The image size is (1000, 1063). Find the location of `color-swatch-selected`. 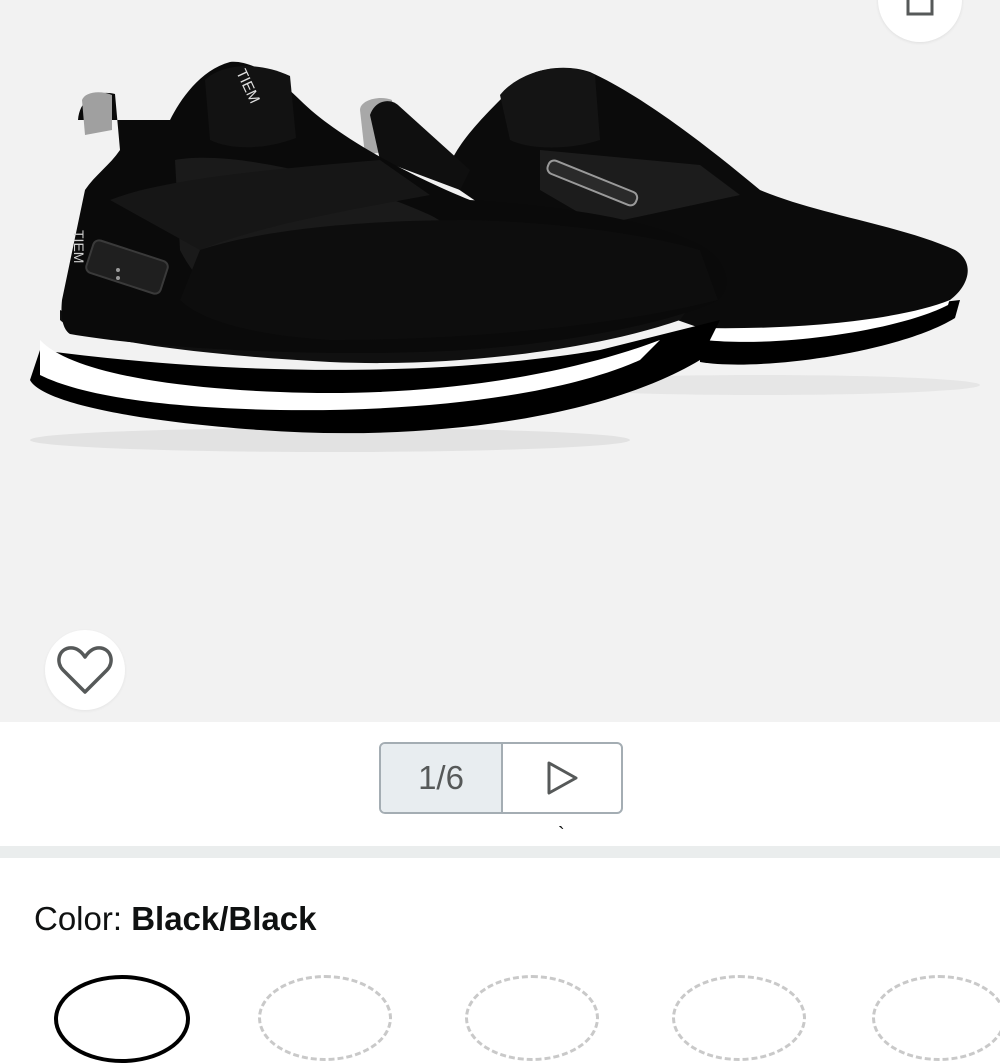

color-swatch-selected is located at coordinates (122, 1019).